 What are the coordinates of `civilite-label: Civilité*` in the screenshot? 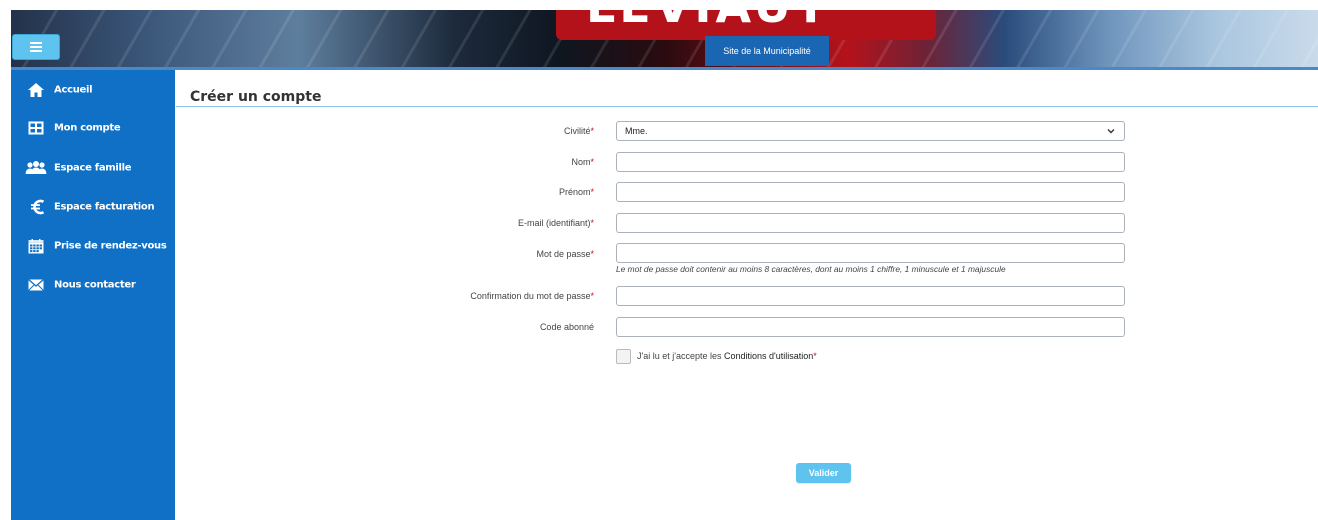 It's located at (578, 131).